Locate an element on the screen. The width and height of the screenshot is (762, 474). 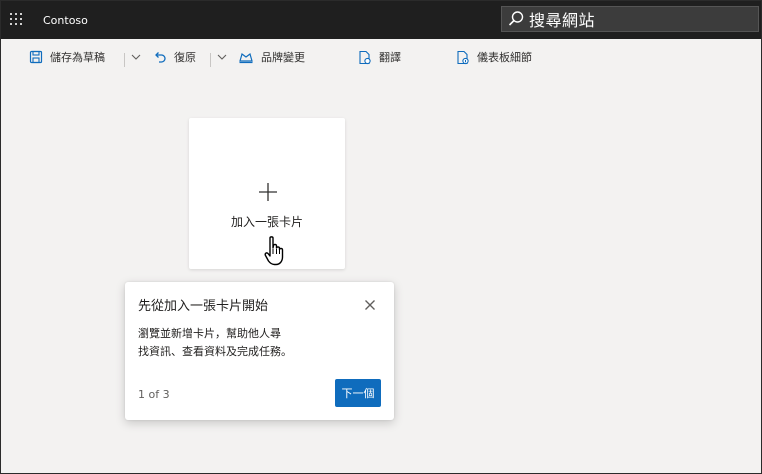
callout-body-line: 找資訊、查看資料及完成任務。 is located at coordinates (215, 351).